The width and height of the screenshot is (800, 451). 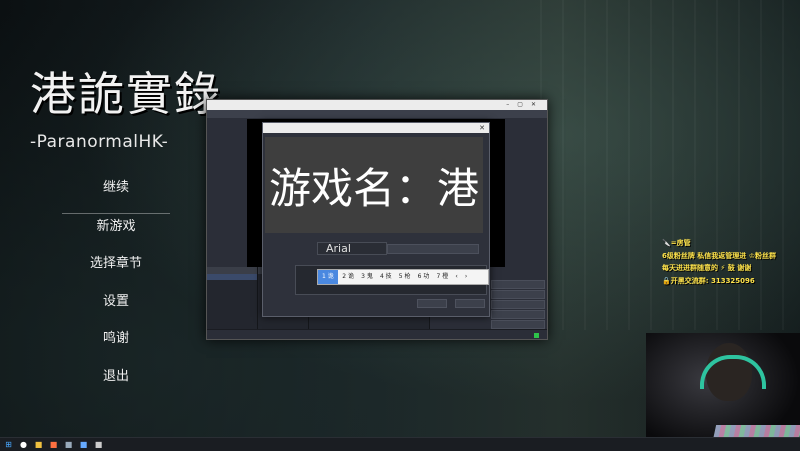 What do you see at coordinates (466, 277) in the screenshot?
I see `ime-next-icon: ›` at bounding box center [466, 277].